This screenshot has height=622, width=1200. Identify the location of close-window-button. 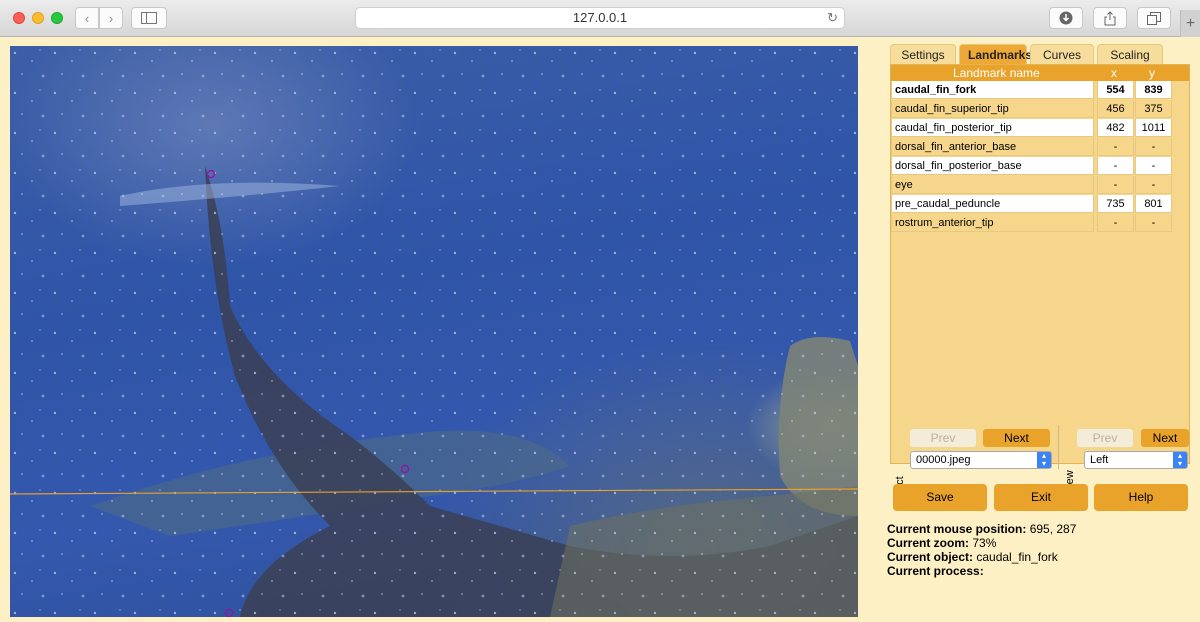
(19, 18).